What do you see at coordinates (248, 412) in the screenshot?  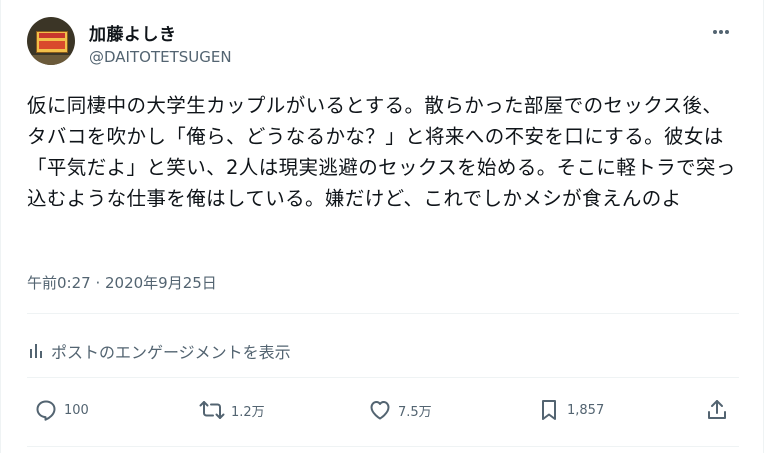 I see `repost-count: 1.2万` at bounding box center [248, 412].